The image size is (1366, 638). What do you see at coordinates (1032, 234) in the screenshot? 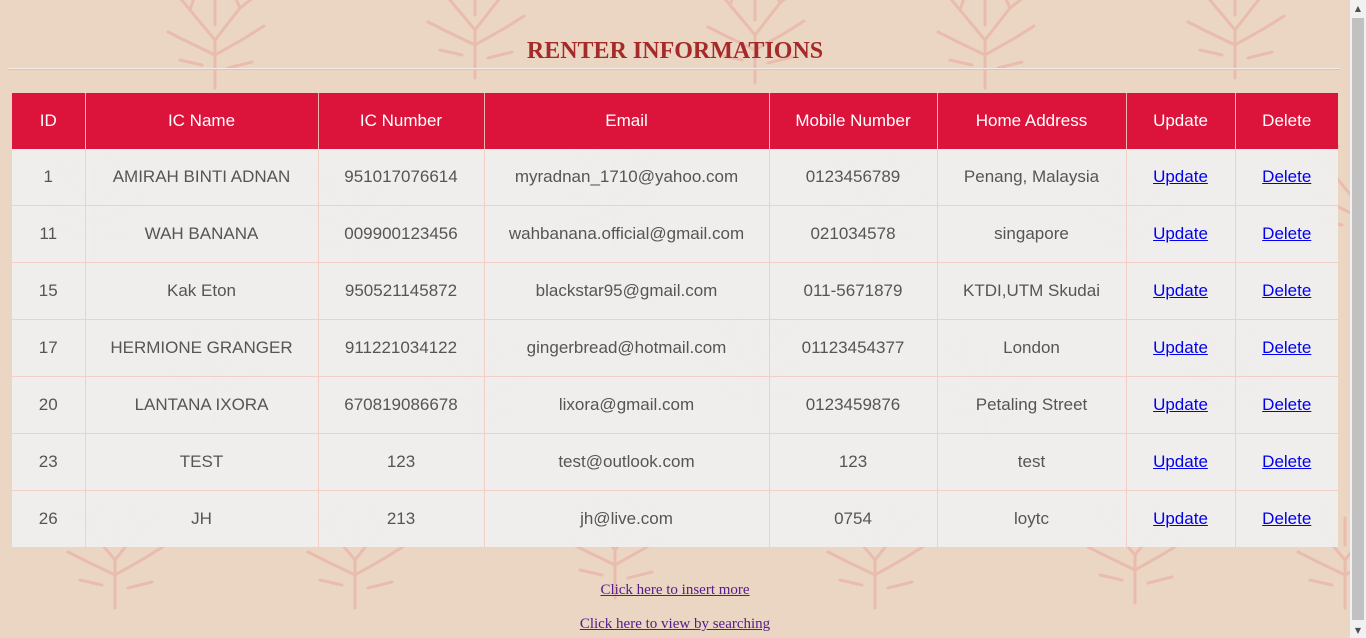
I see `cell-home-address: singapore` at bounding box center [1032, 234].